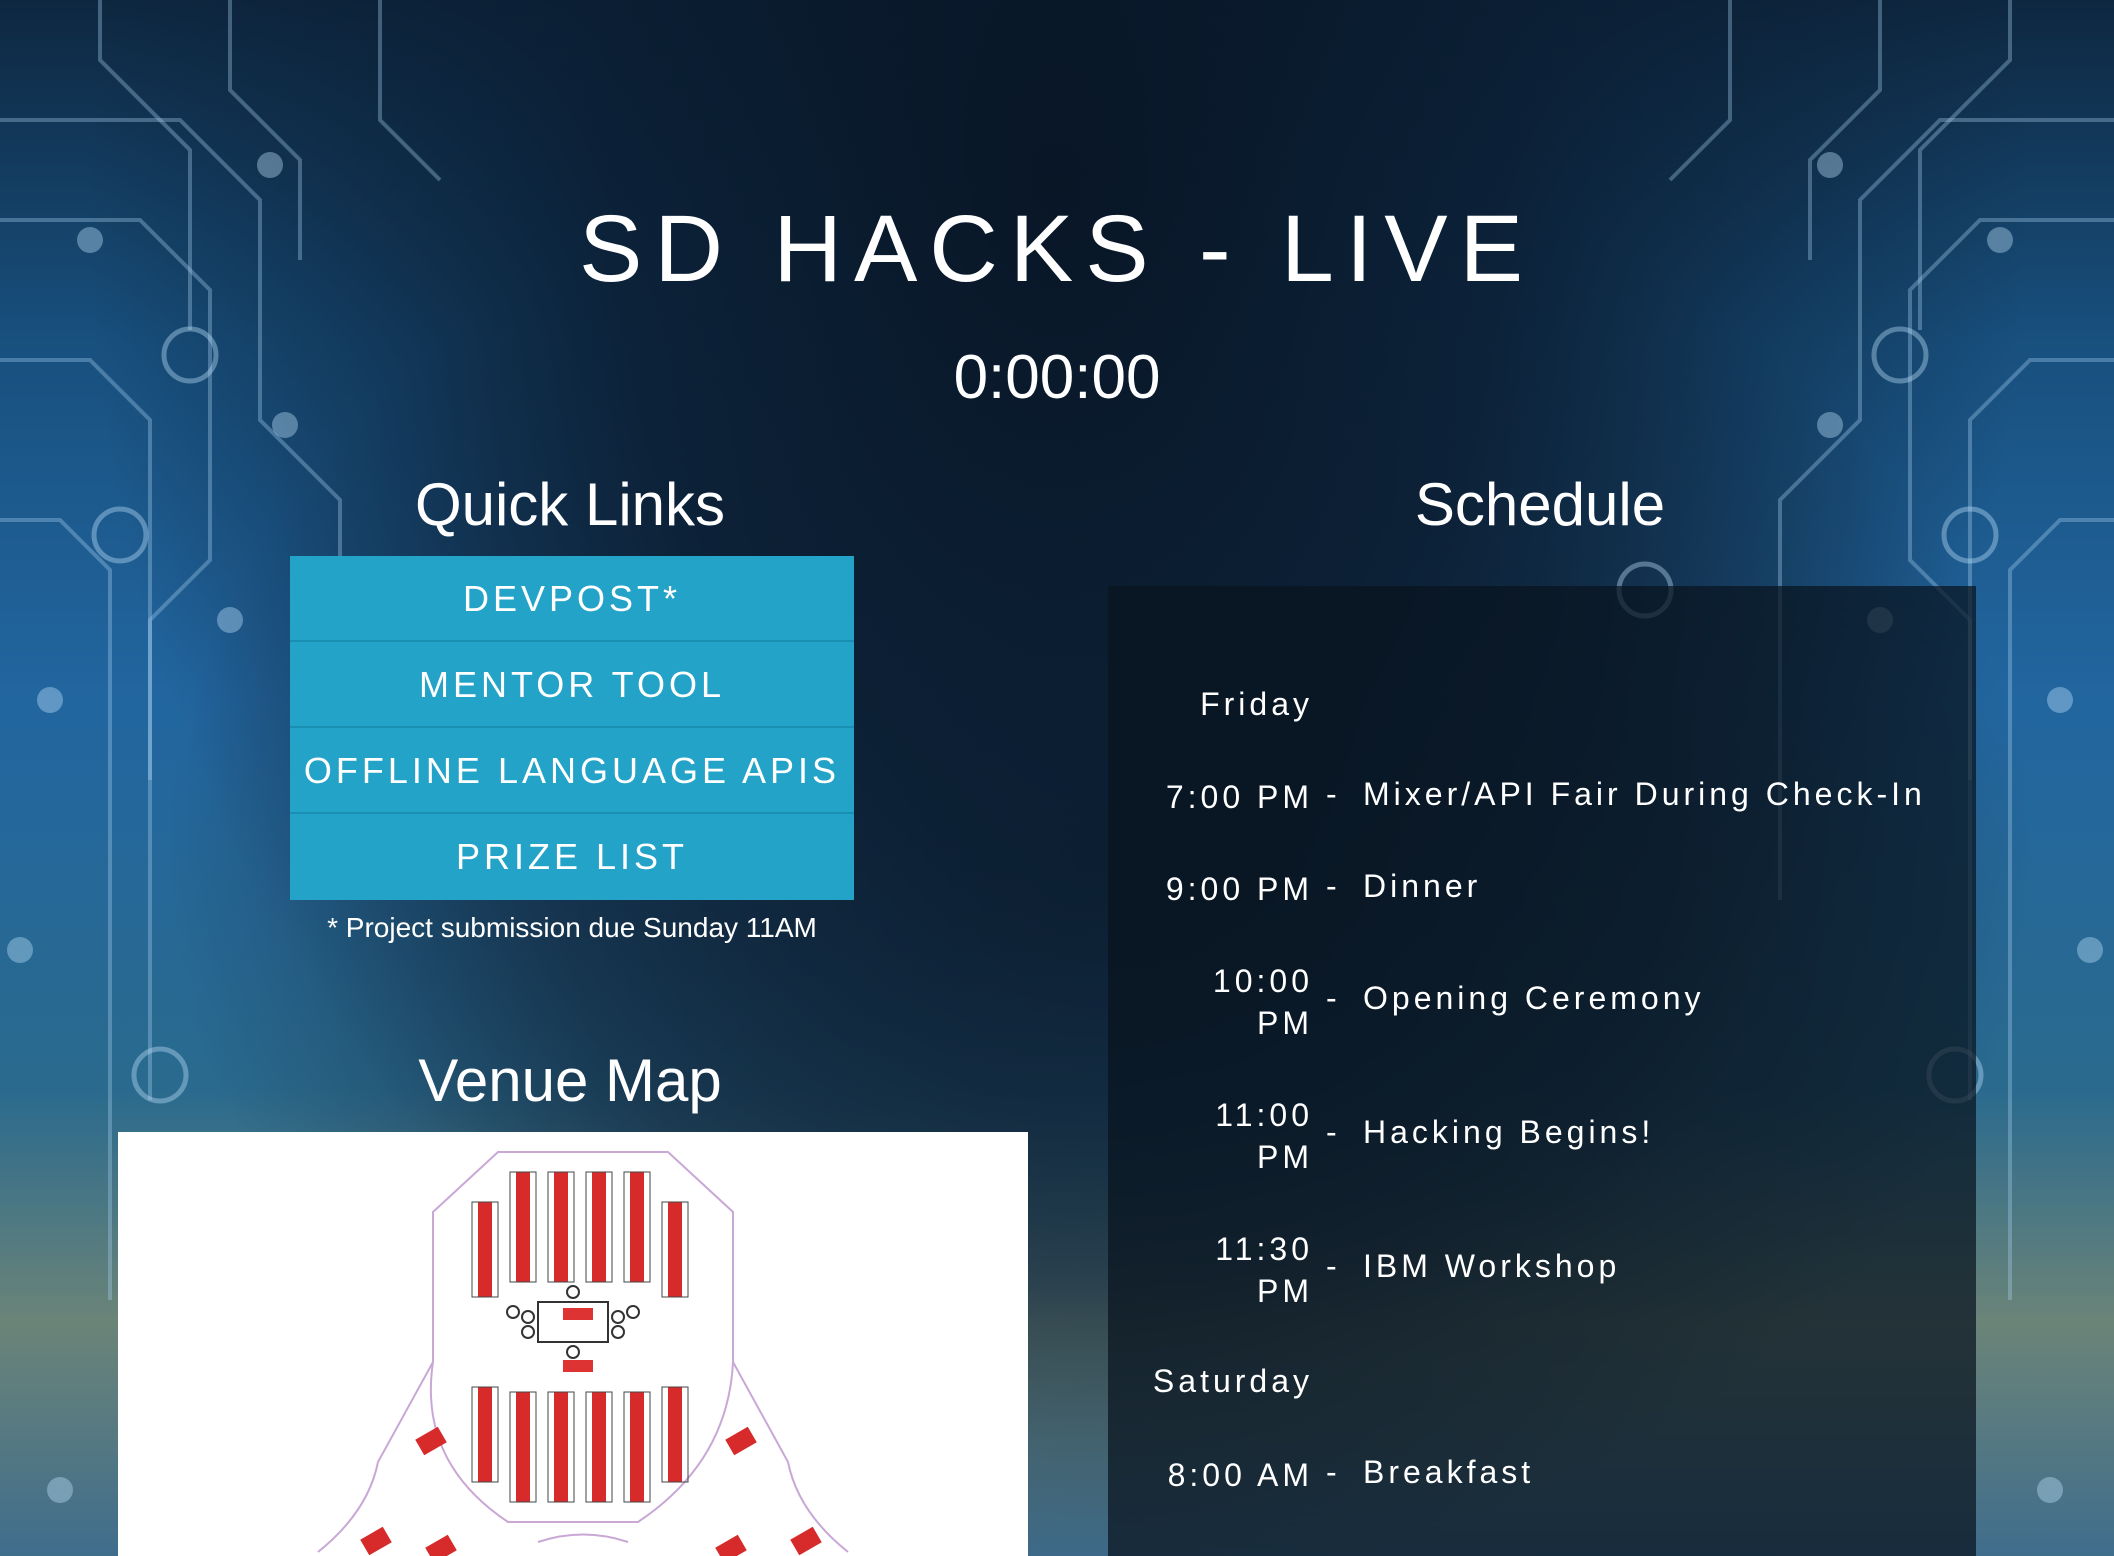  What do you see at coordinates (1057, 377) in the screenshot?
I see `countdown-timer: 0:00:00` at bounding box center [1057, 377].